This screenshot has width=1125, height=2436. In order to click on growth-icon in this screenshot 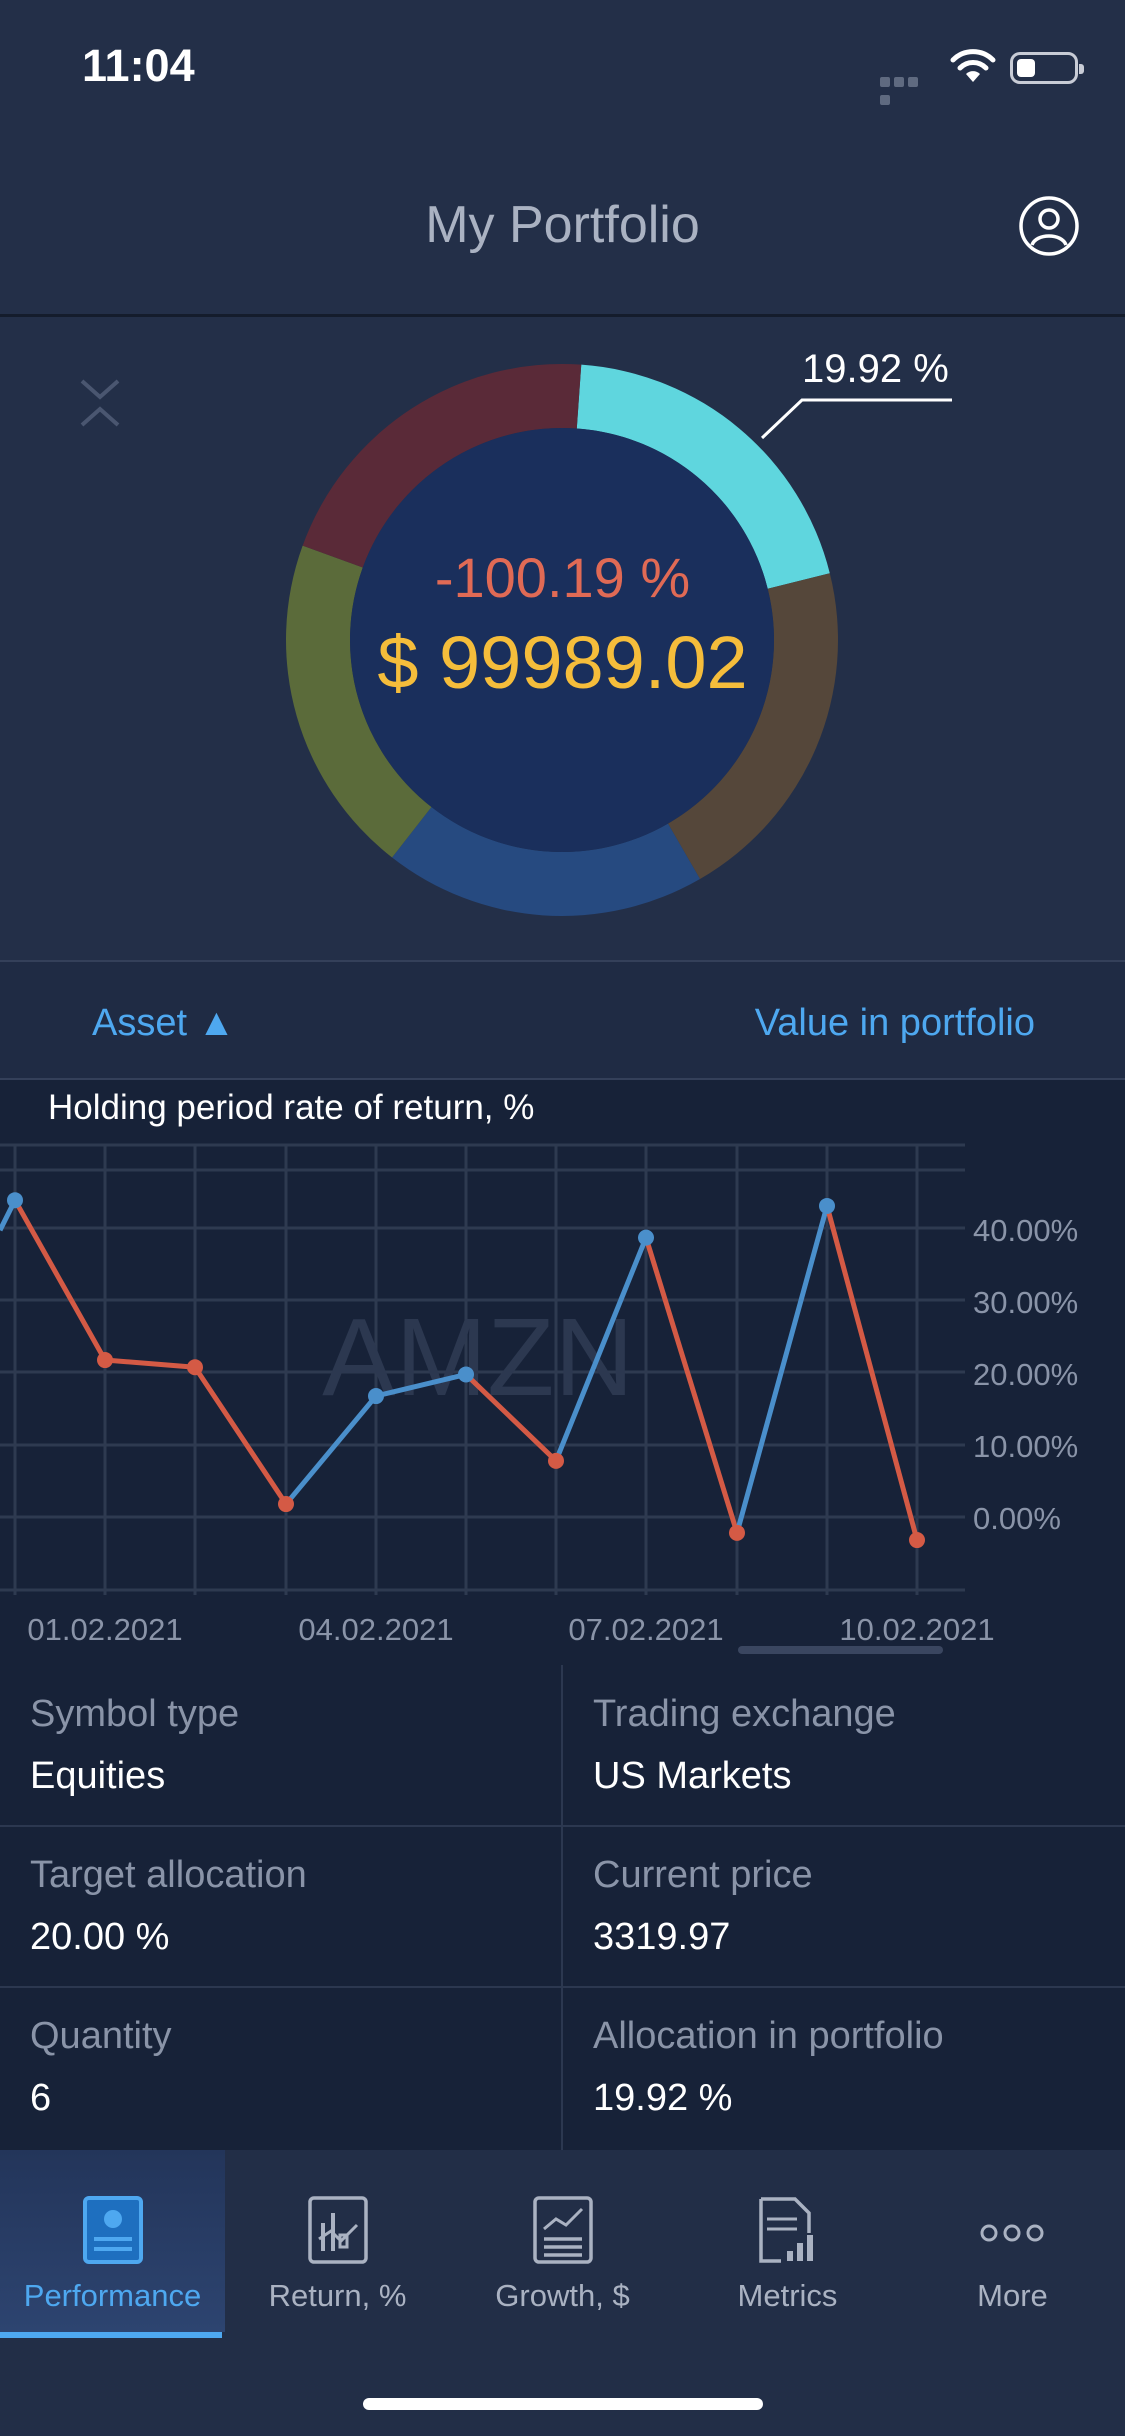, I will do `click(563, 2230)`.